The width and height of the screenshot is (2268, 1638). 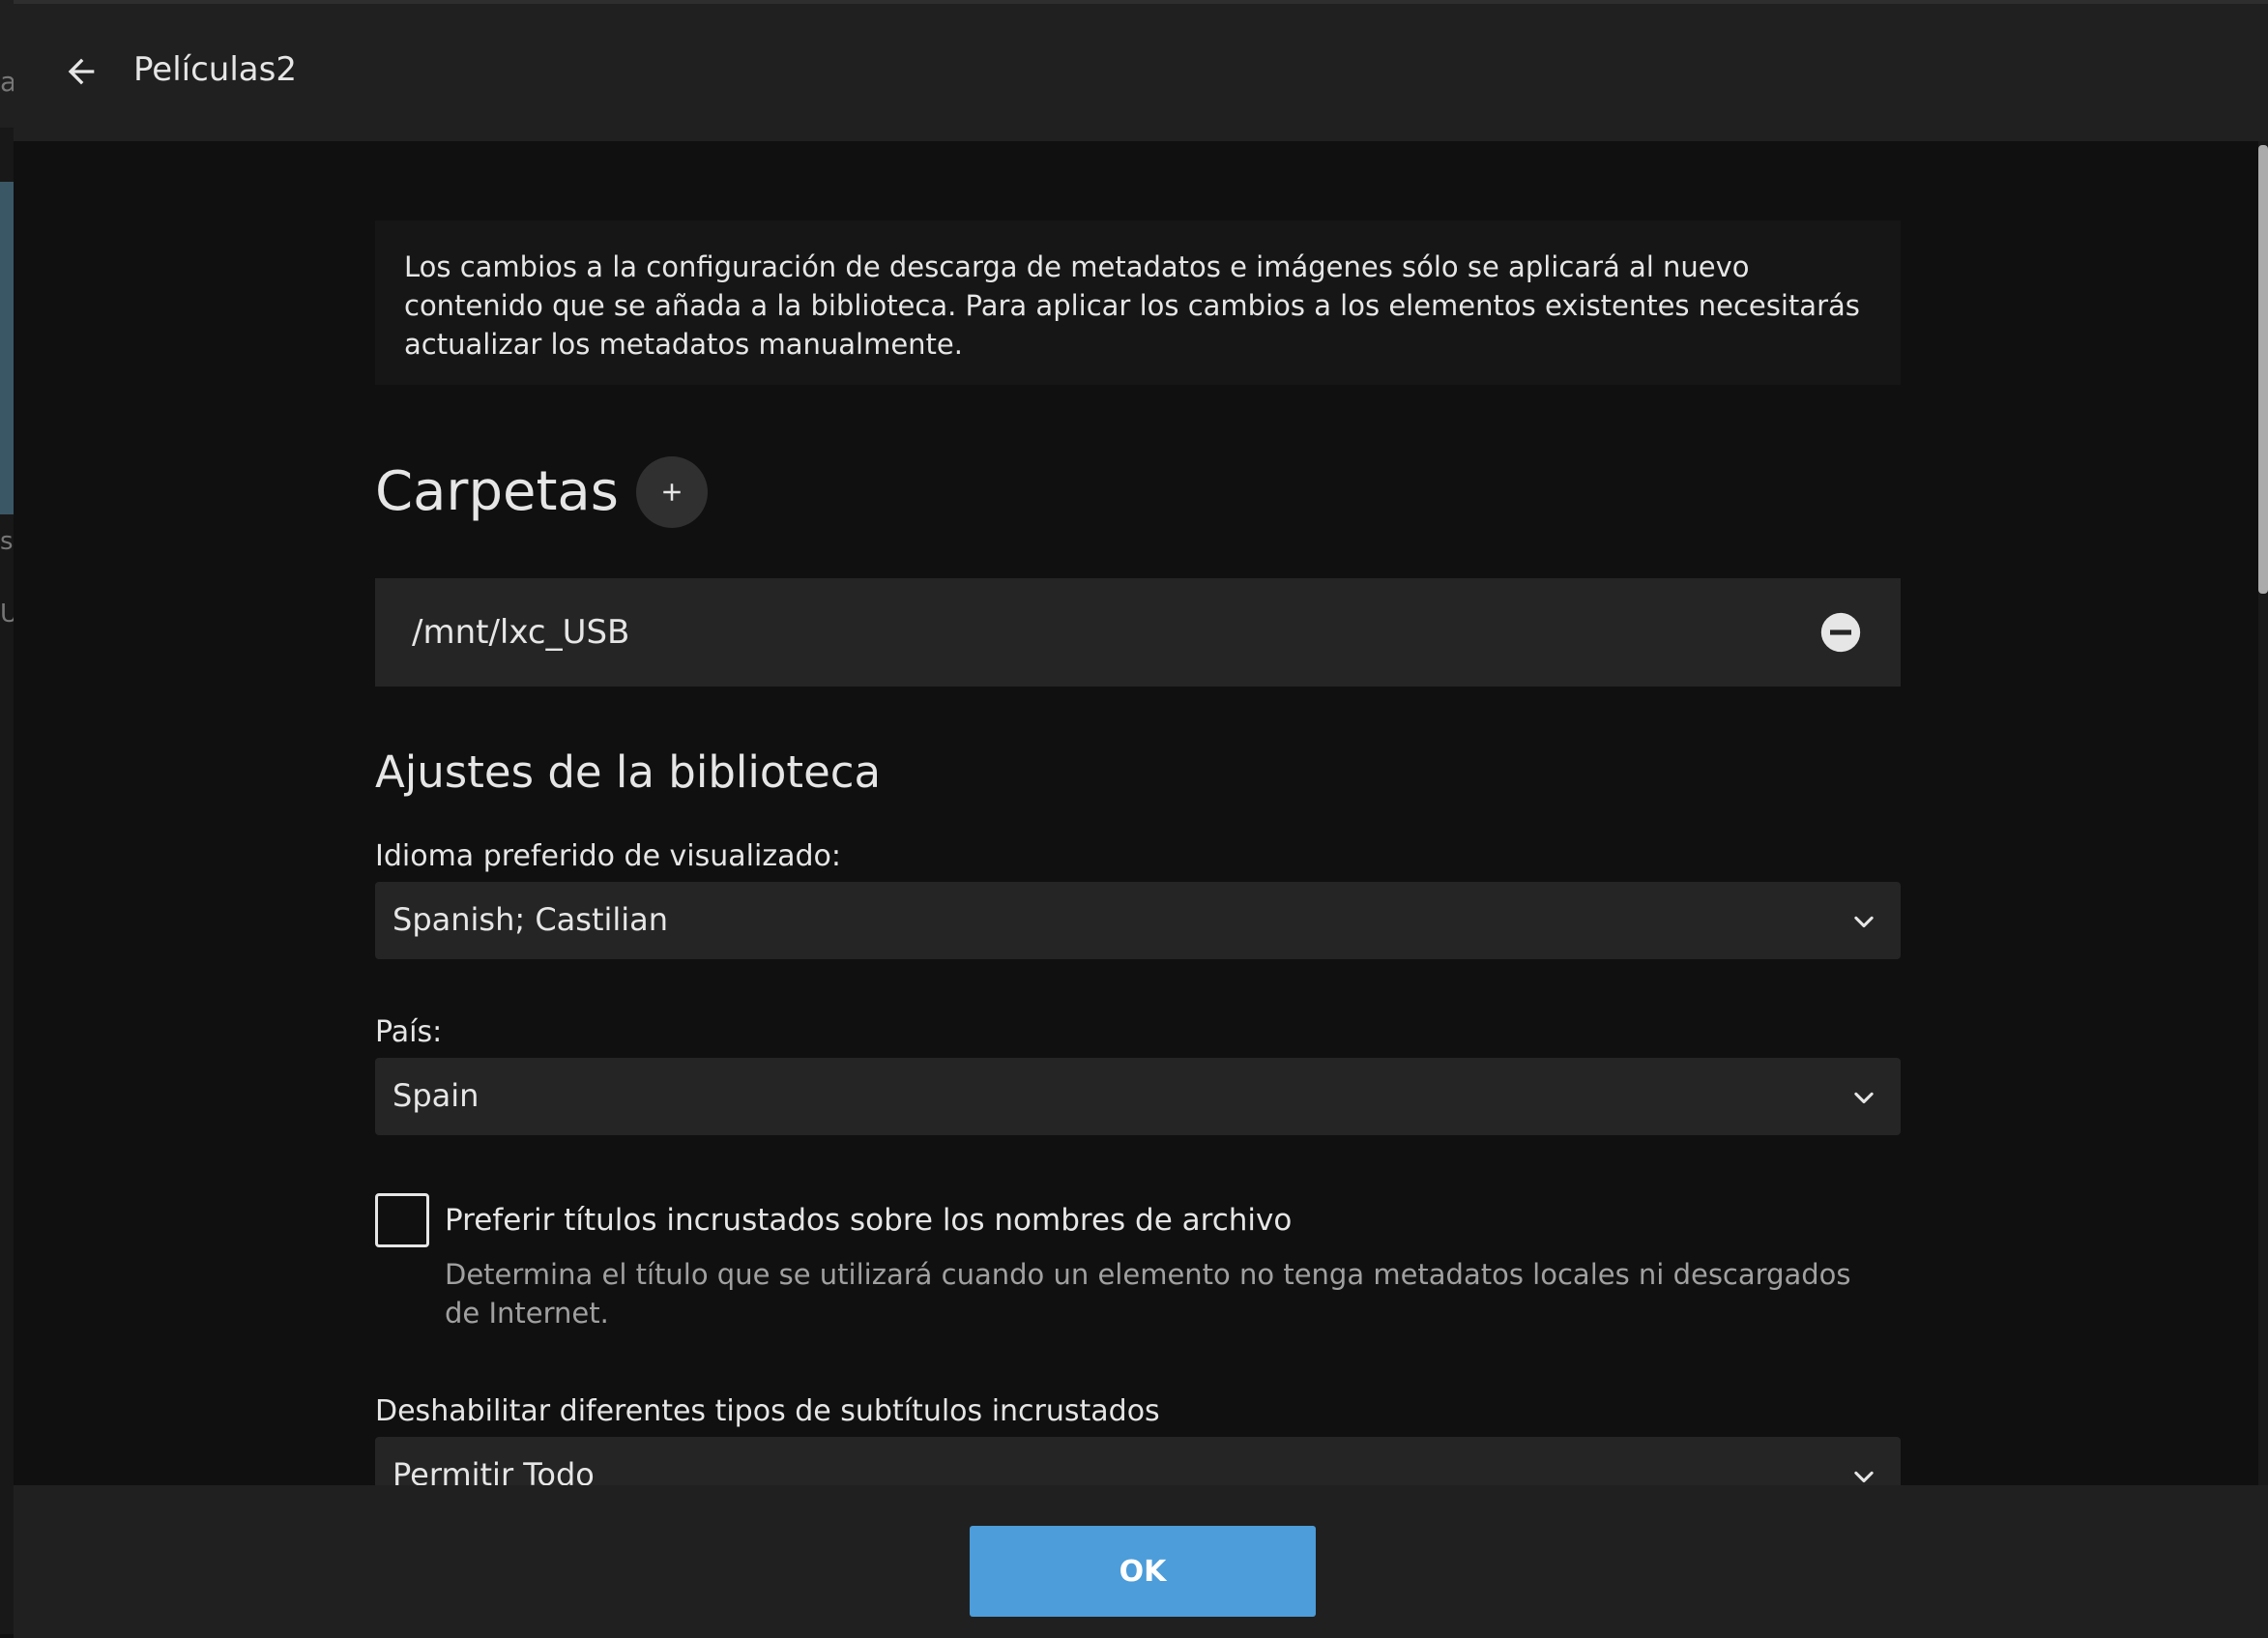 What do you see at coordinates (1840, 632) in the screenshot?
I see `remove-folder-icon` at bounding box center [1840, 632].